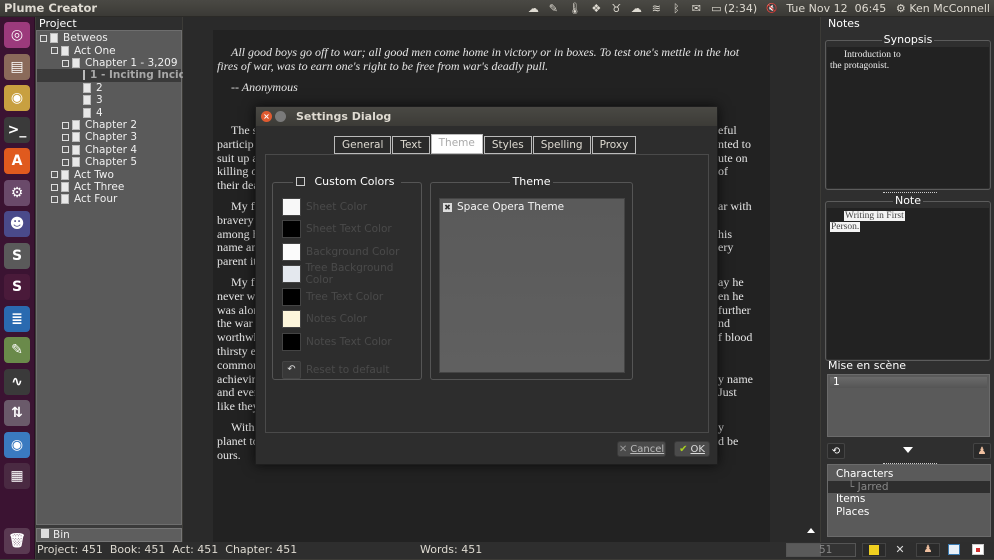  I want to click on launcher-libreoffice-writer-icon: ≣, so click(17, 318).